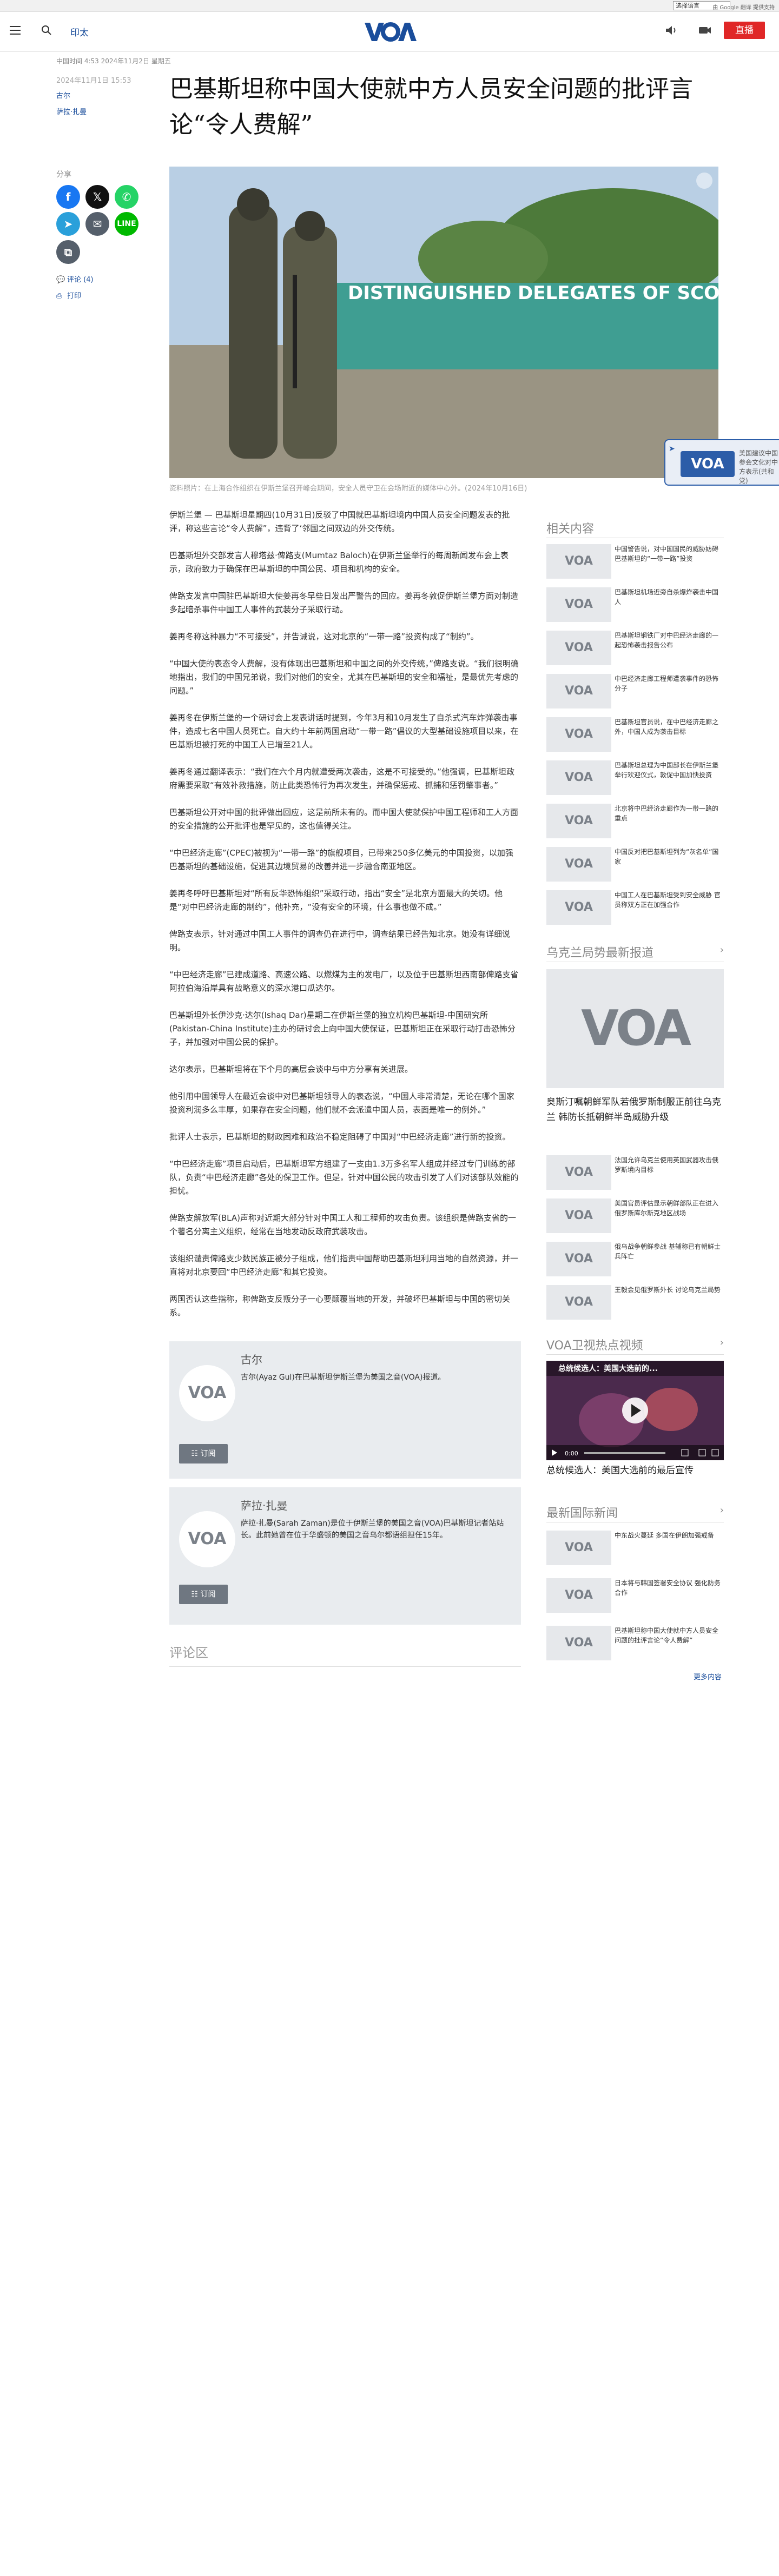  What do you see at coordinates (533, 293) in the screenshot?
I see `hero-sign-text: DISTINGUISHED DELEGATES OF SCO 20` at bounding box center [533, 293].